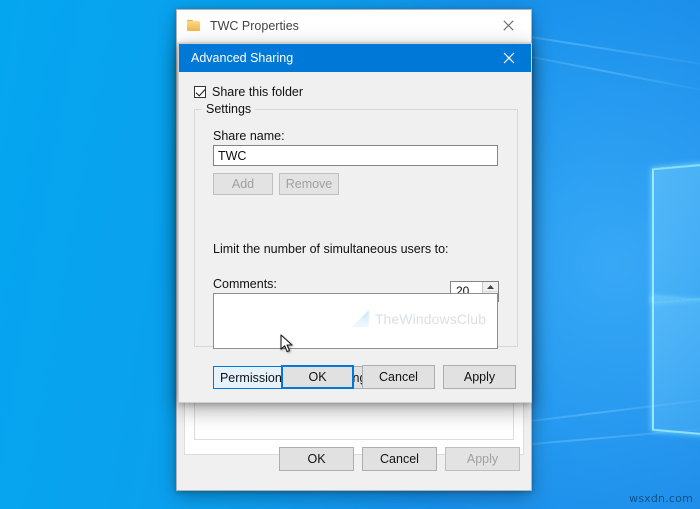 Image resolution: width=700 pixels, height=509 pixels. What do you see at coordinates (316, 459) in the screenshot?
I see `properties-ok-button: OK` at bounding box center [316, 459].